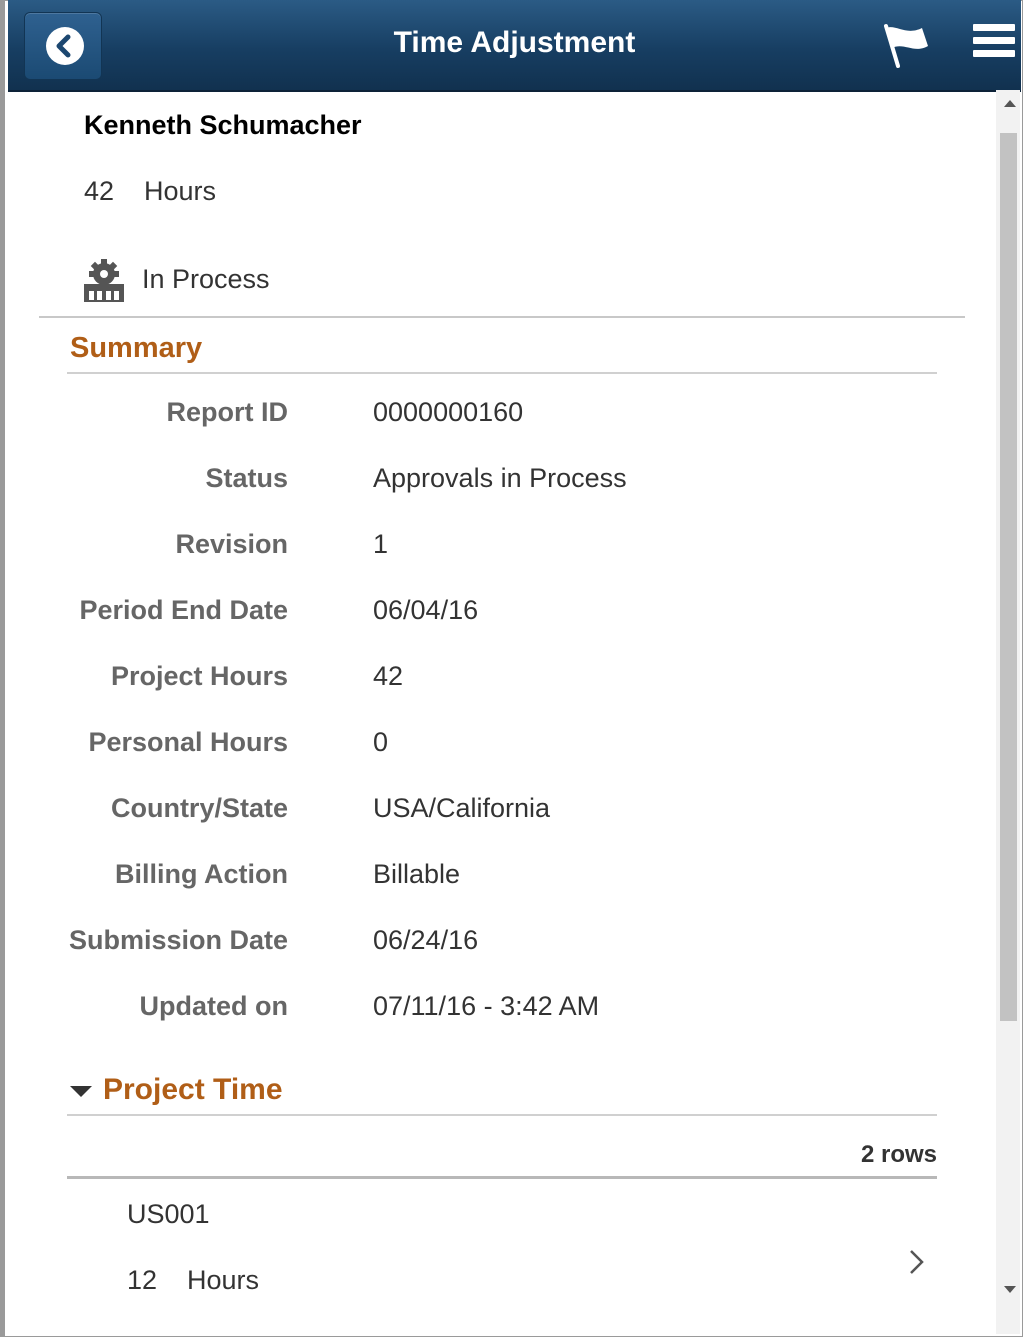 The width and height of the screenshot is (1023, 1337). I want to click on field-label: Report ID, so click(227, 412).